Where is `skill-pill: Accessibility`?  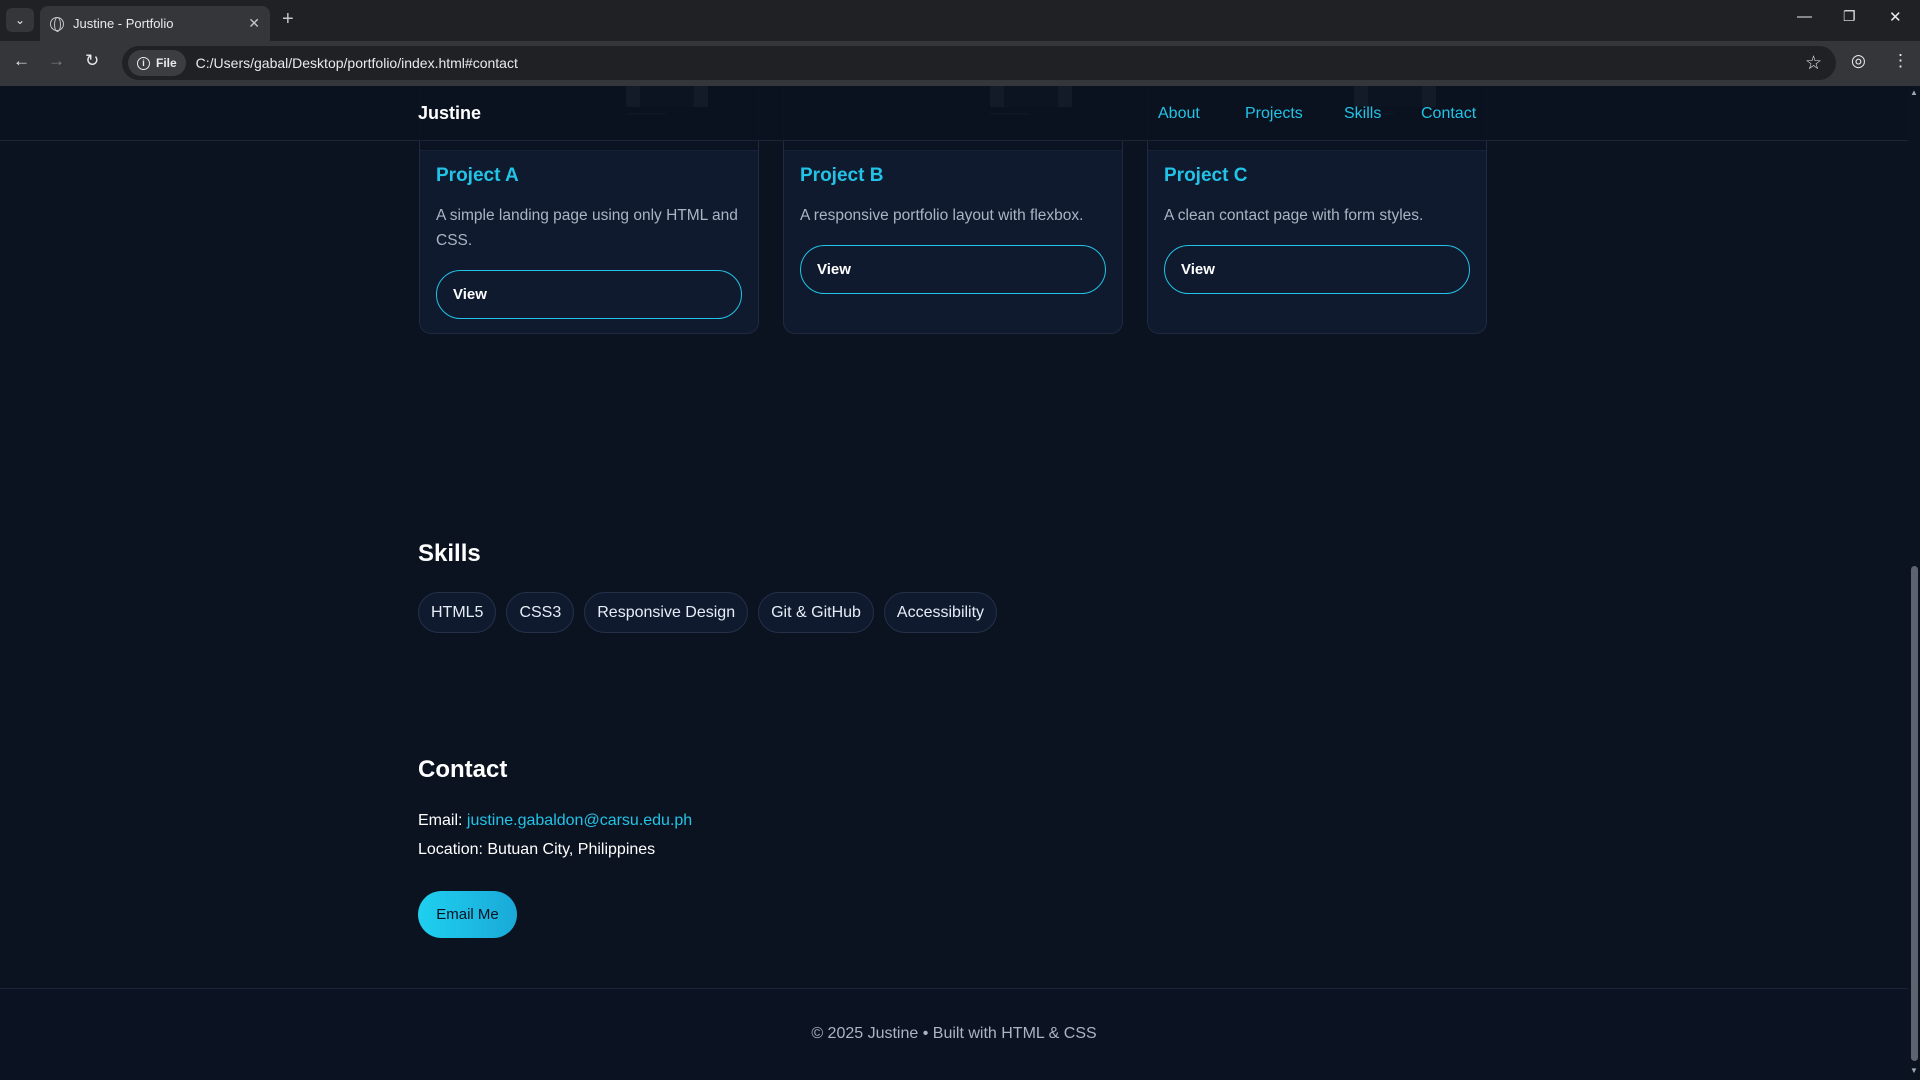
skill-pill: Accessibility is located at coordinates (940, 612).